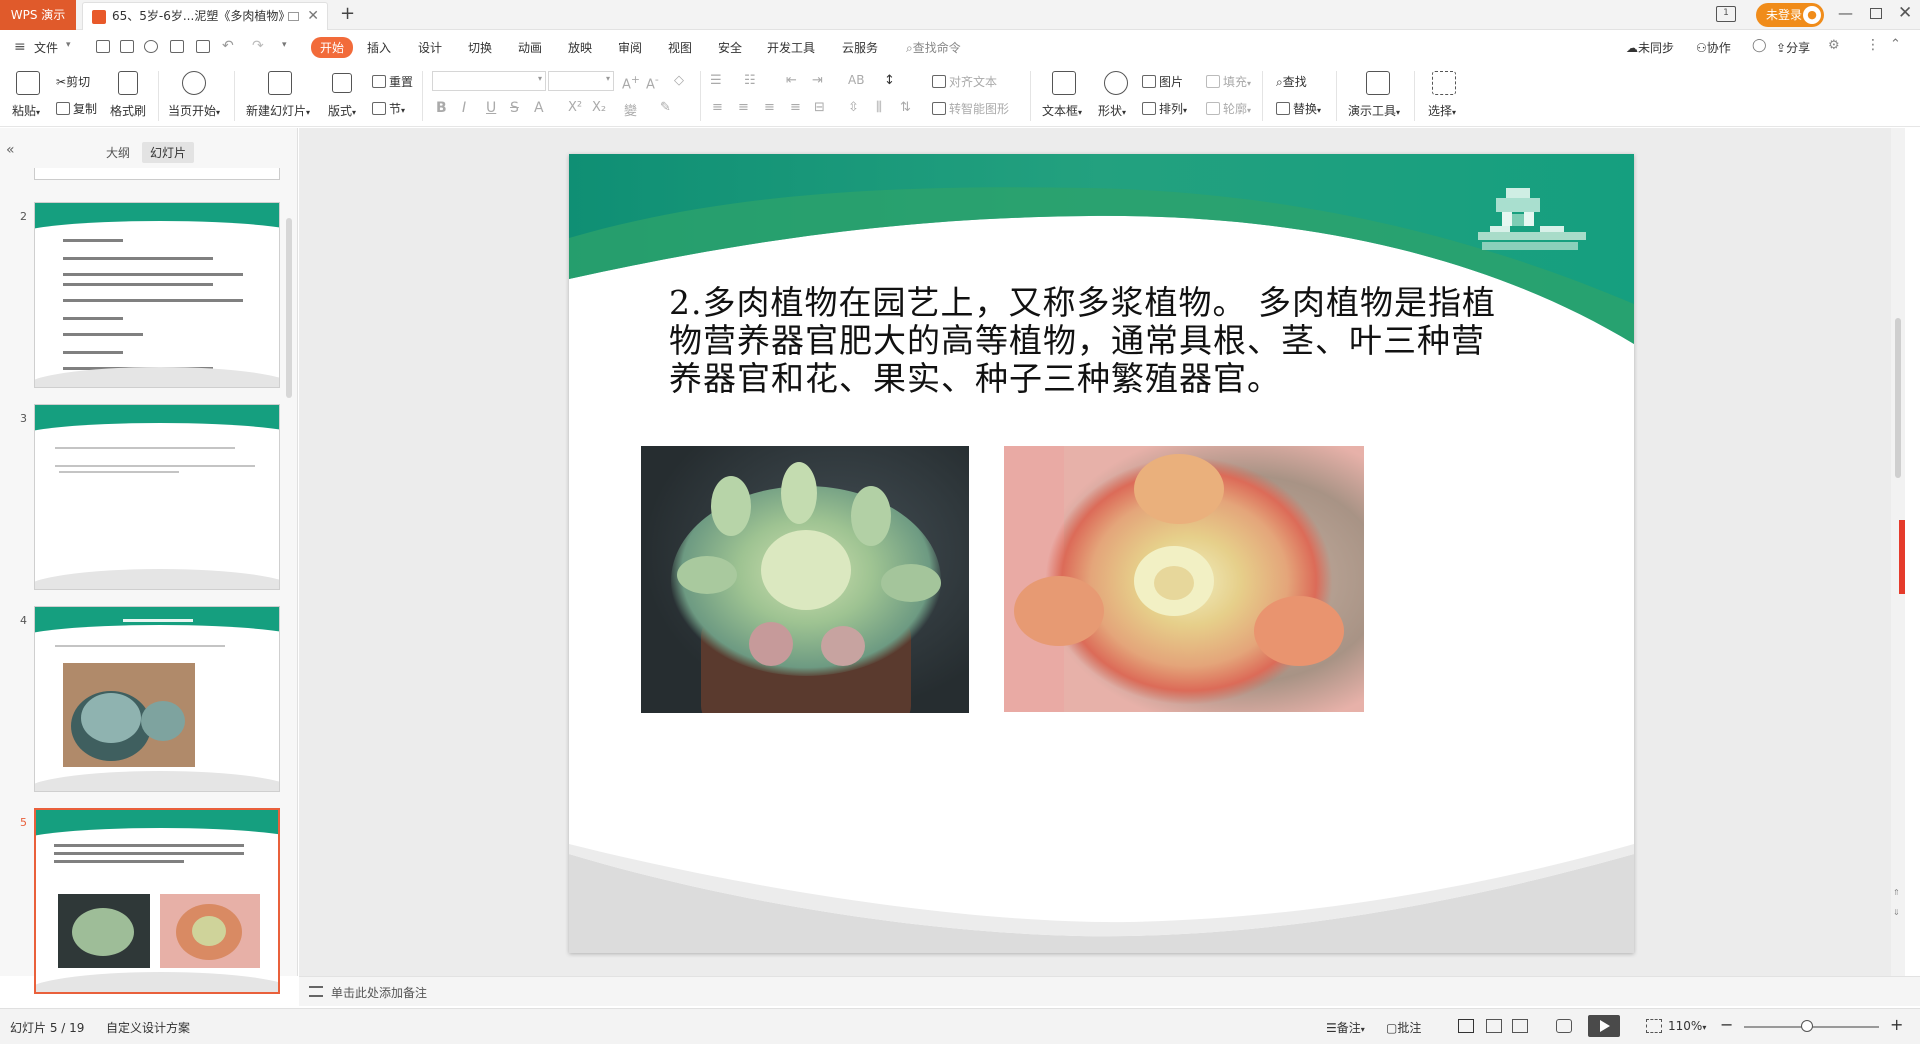 The image size is (1920, 1044). What do you see at coordinates (599, 107) in the screenshot?
I see `subscript-icon: X₂` at bounding box center [599, 107].